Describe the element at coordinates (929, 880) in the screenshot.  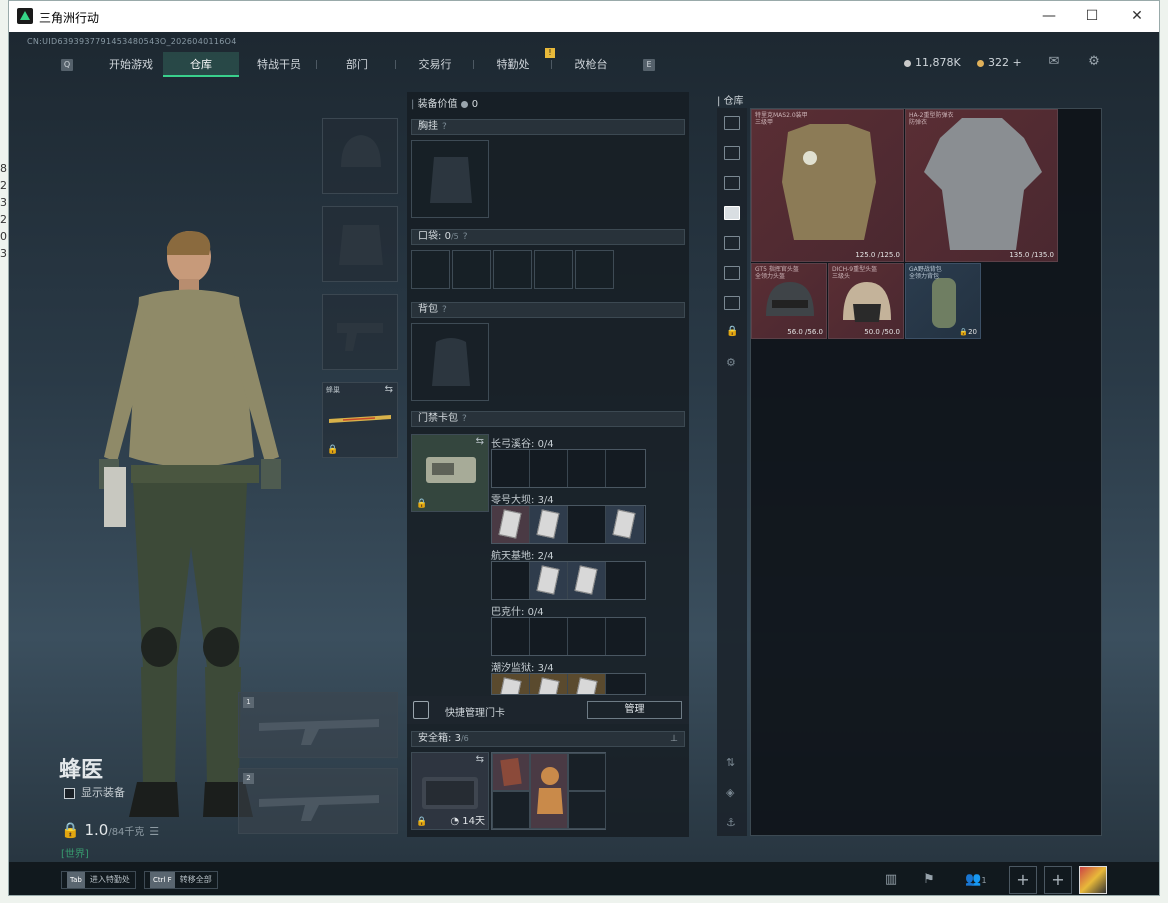
I see `flag-icon: ⚑` at that location.